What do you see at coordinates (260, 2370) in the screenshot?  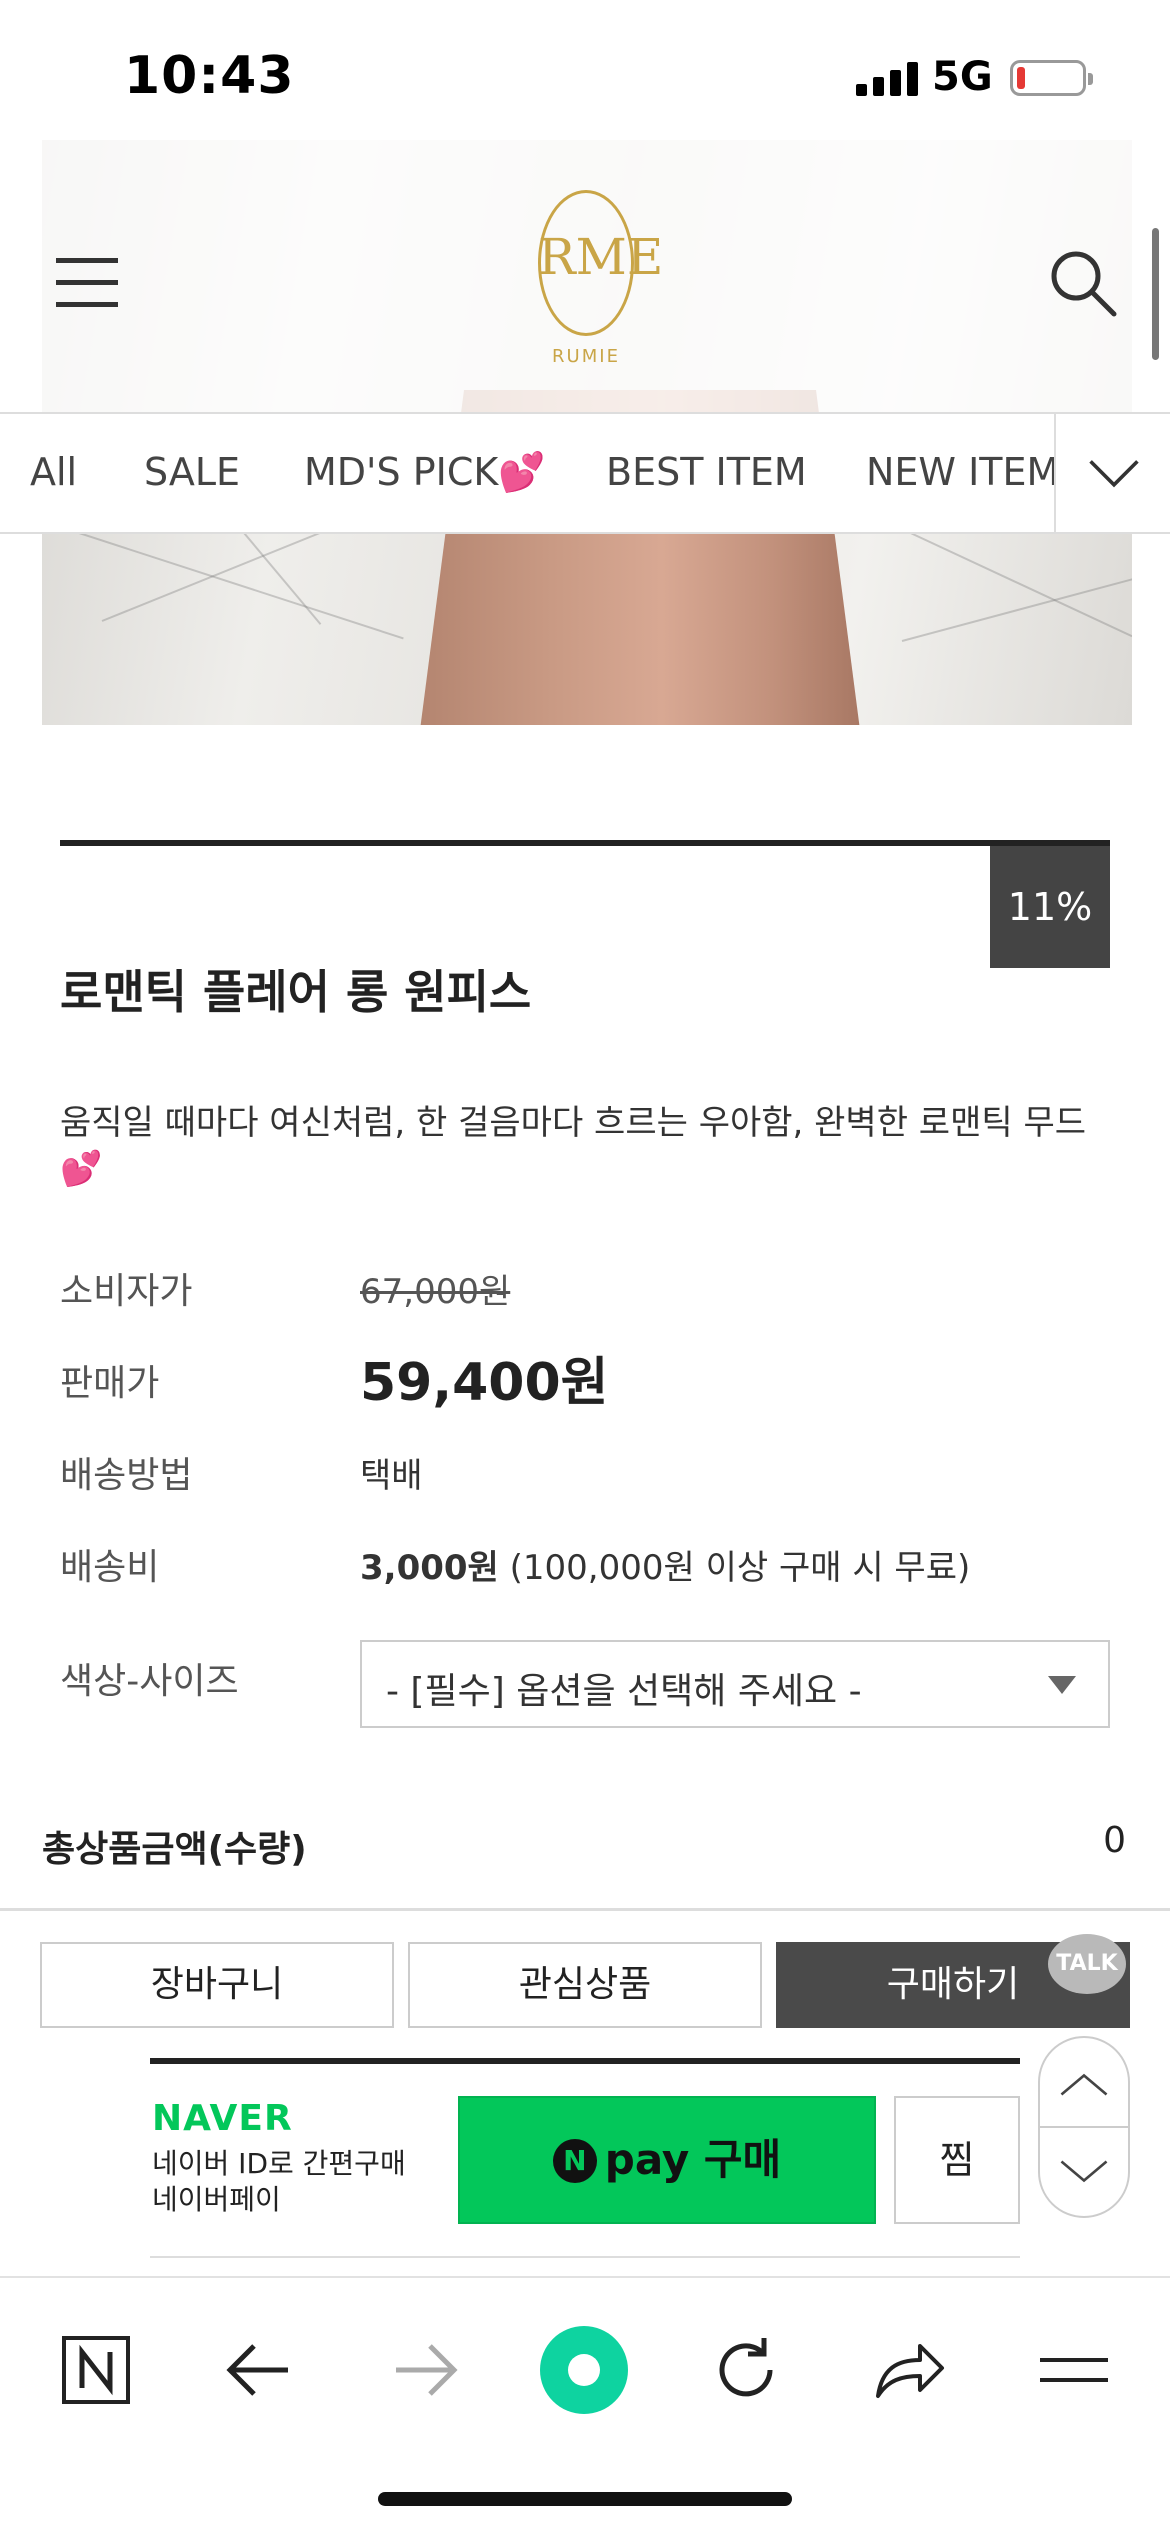 I see `back-icon` at bounding box center [260, 2370].